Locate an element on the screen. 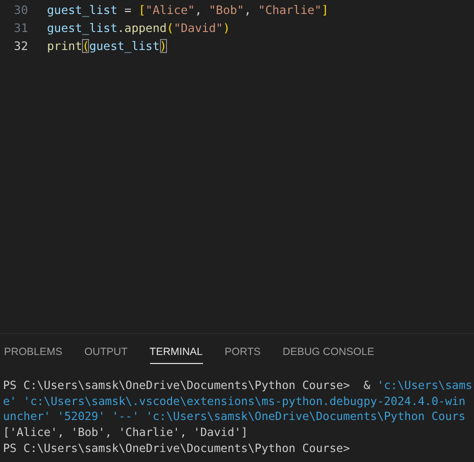  panel-tab: PORTS is located at coordinates (242, 353).